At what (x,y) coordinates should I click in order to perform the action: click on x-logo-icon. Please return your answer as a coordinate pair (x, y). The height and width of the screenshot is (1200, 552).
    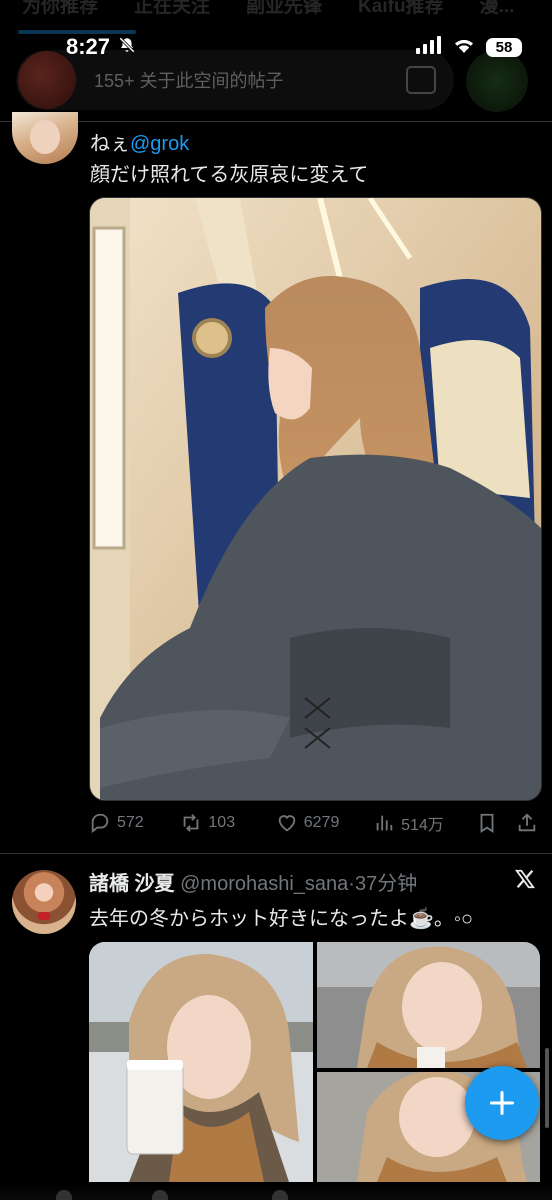
    Looking at the image, I should click on (525, 879).